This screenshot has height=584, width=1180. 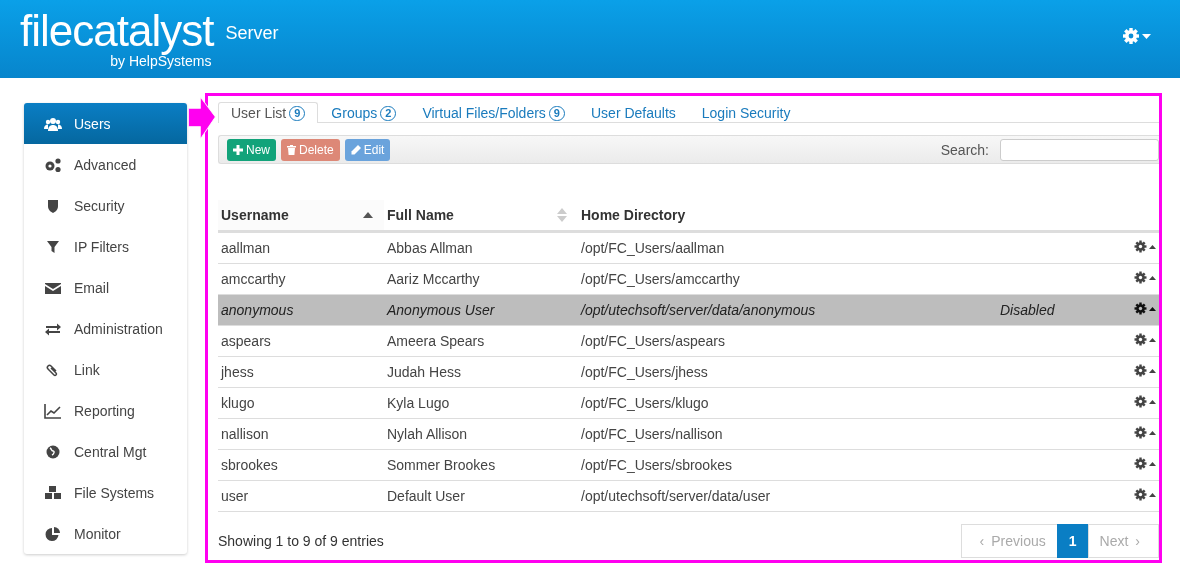 I want to click on table-cell: Anonymous User, so click(x=481, y=310).